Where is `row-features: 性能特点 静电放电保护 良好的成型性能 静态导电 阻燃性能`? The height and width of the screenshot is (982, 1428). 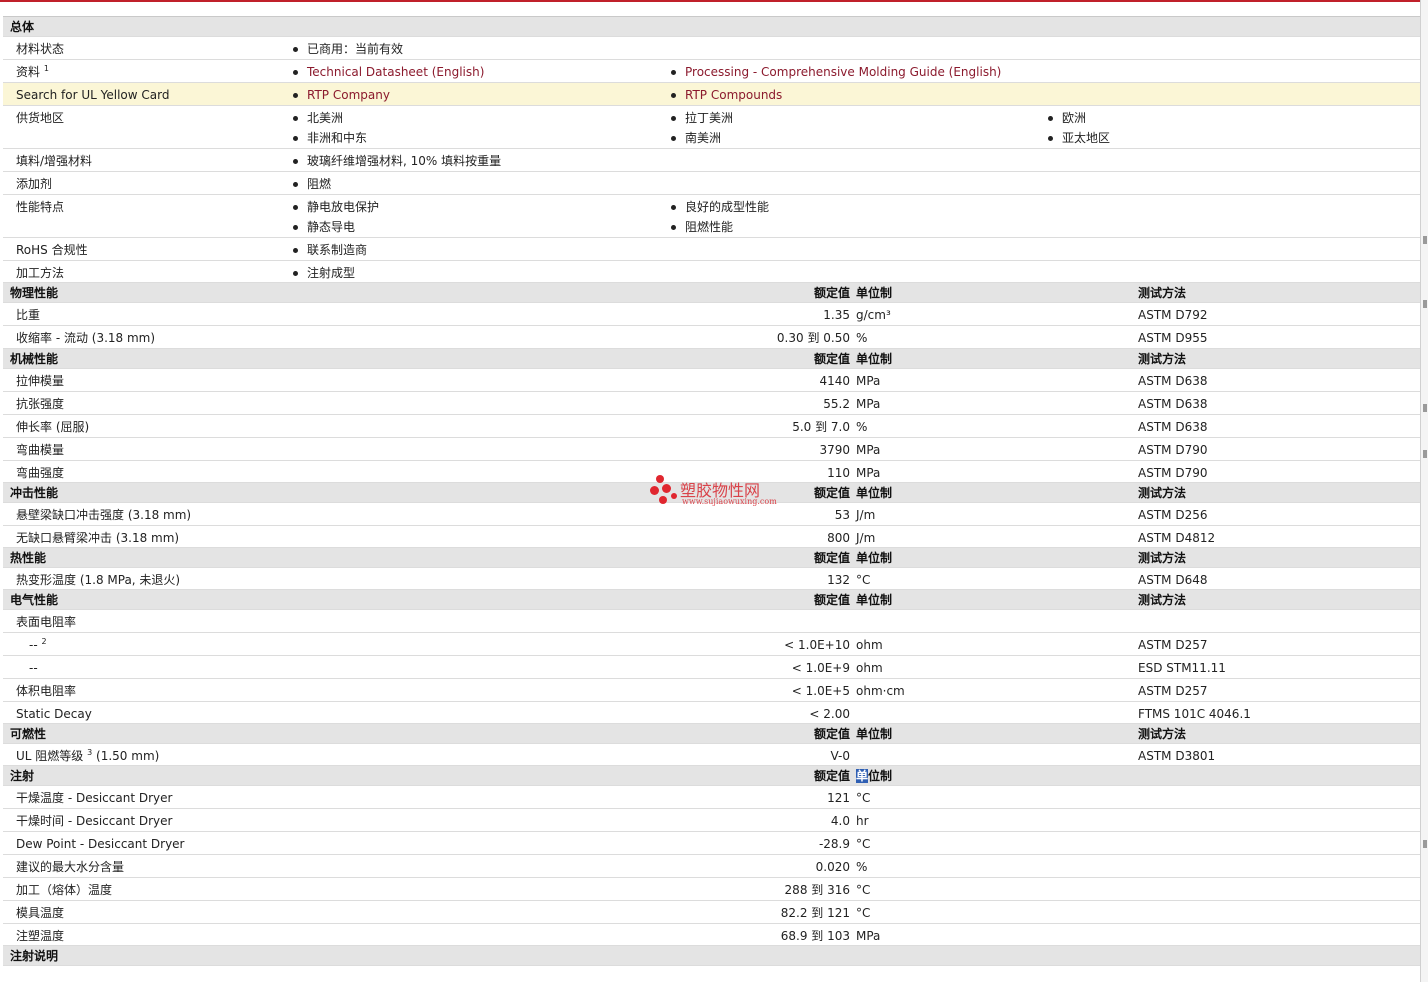
row-features: 性能特点 静电放电保护 良好的成型性能 静态导电 阻燃性能 is located at coordinates (711, 216).